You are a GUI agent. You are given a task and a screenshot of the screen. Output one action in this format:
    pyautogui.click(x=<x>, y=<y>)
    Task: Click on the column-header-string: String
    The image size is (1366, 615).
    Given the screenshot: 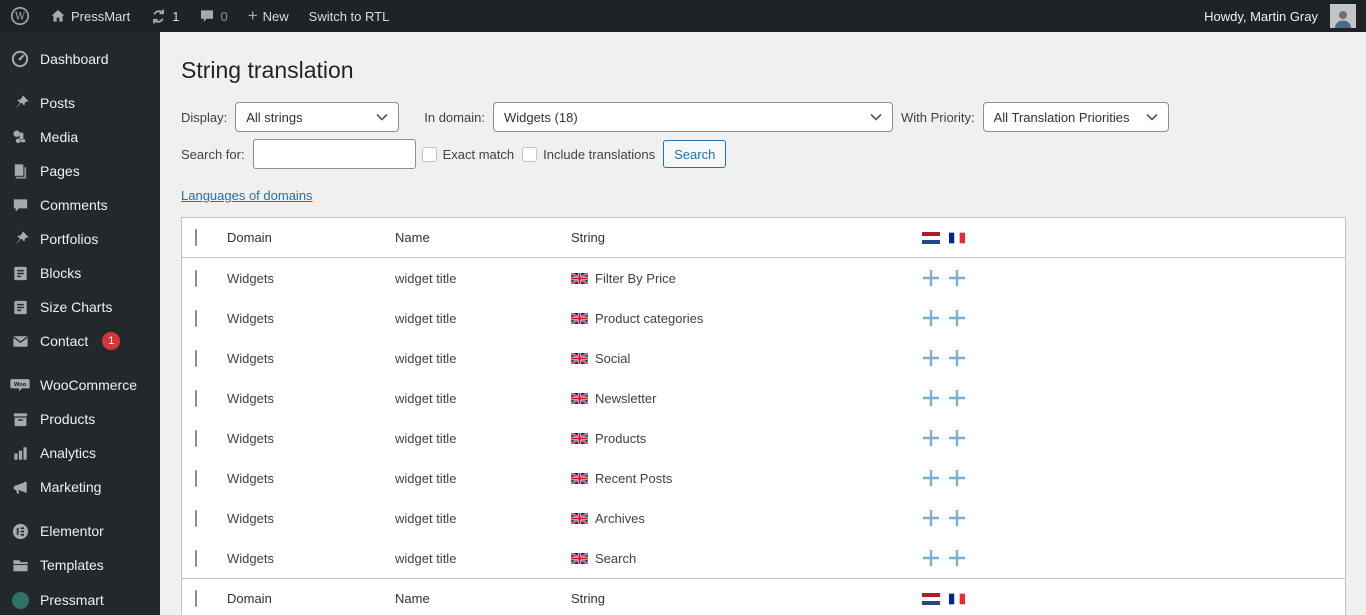 What is the action you would take?
    pyautogui.click(x=588, y=237)
    